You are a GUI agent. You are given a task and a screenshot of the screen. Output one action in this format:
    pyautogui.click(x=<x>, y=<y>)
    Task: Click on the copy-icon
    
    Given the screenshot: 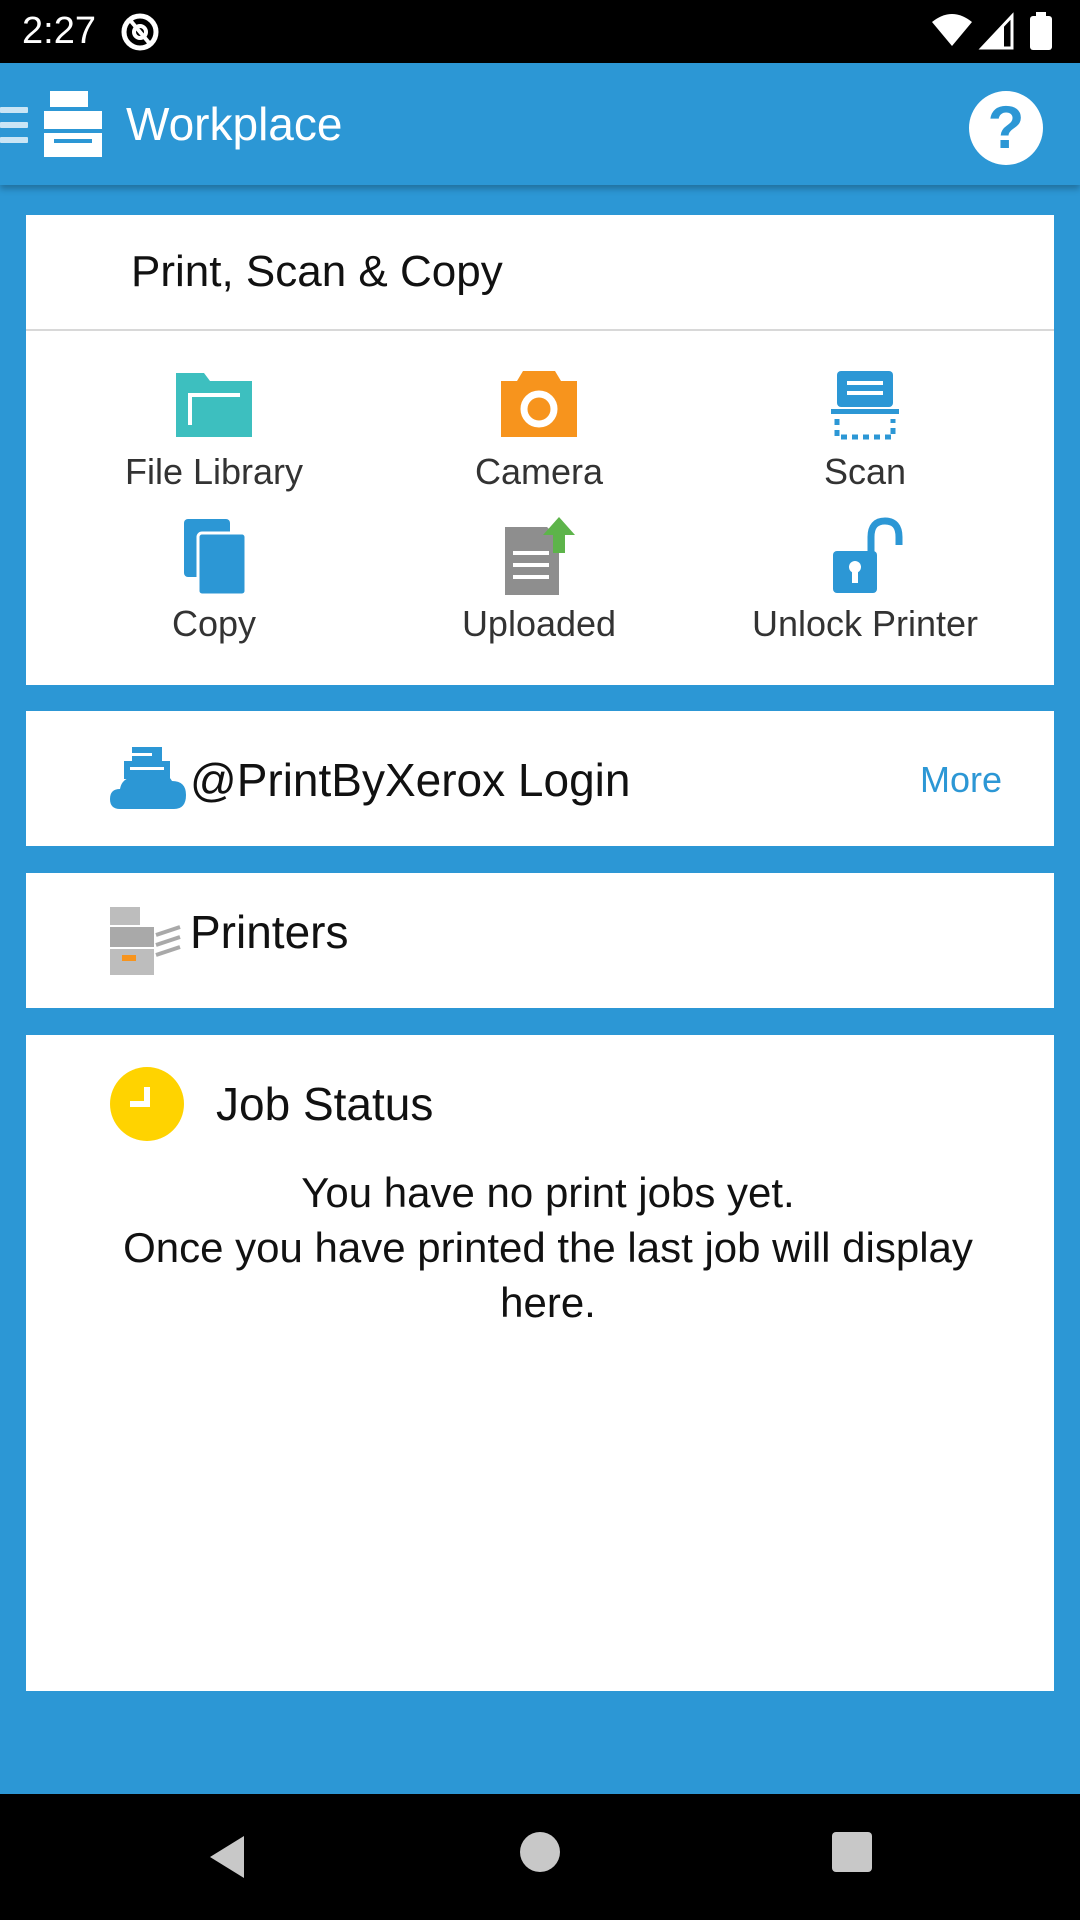 What is the action you would take?
    pyautogui.click(x=216, y=558)
    